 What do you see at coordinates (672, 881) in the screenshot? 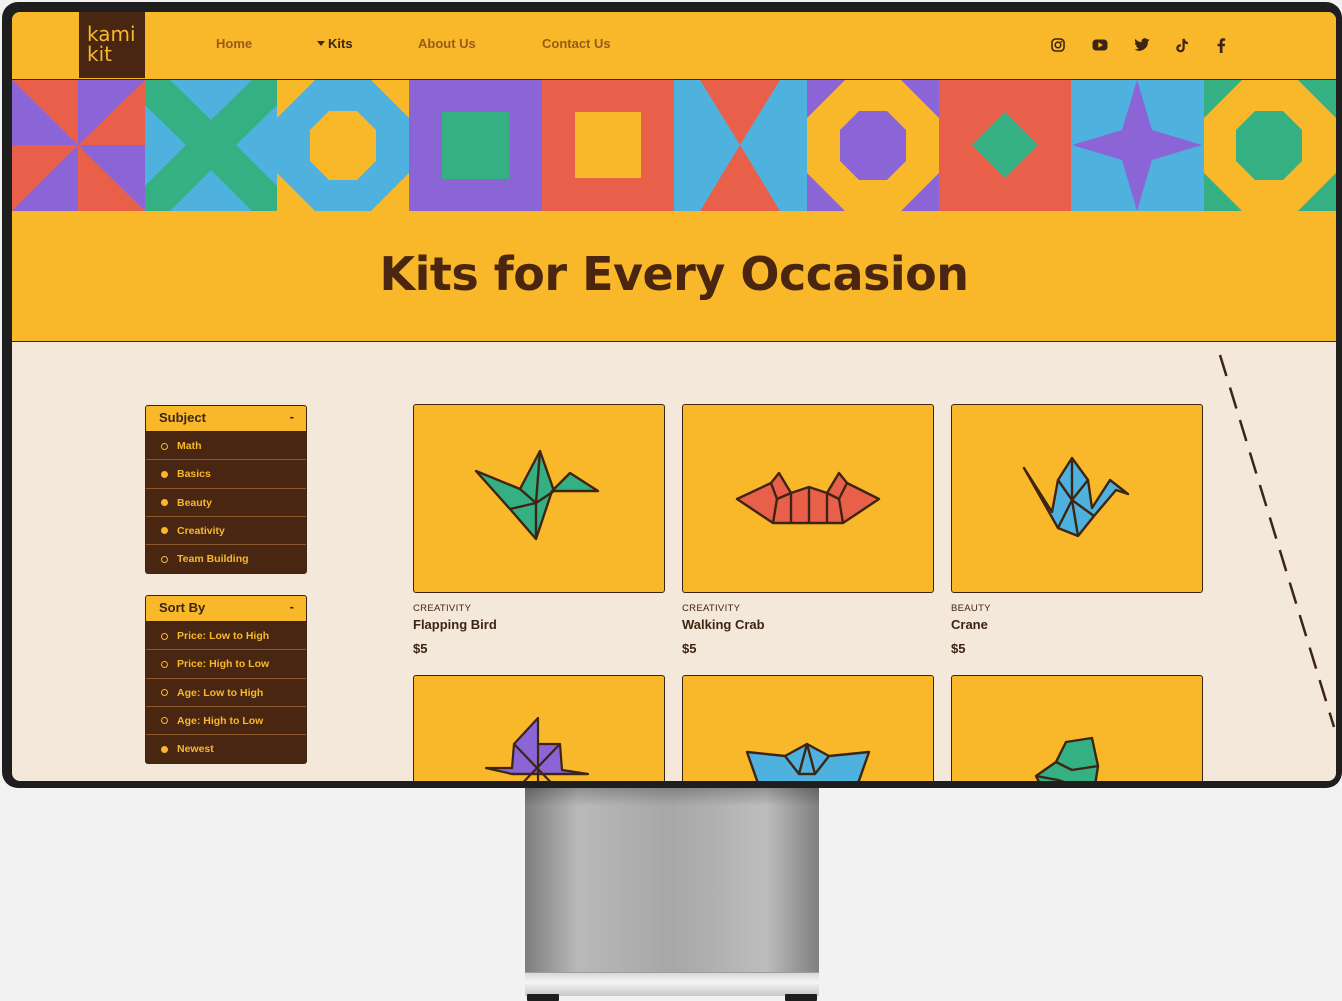
I see `monitor-stand` at bounding box center [672, 881].